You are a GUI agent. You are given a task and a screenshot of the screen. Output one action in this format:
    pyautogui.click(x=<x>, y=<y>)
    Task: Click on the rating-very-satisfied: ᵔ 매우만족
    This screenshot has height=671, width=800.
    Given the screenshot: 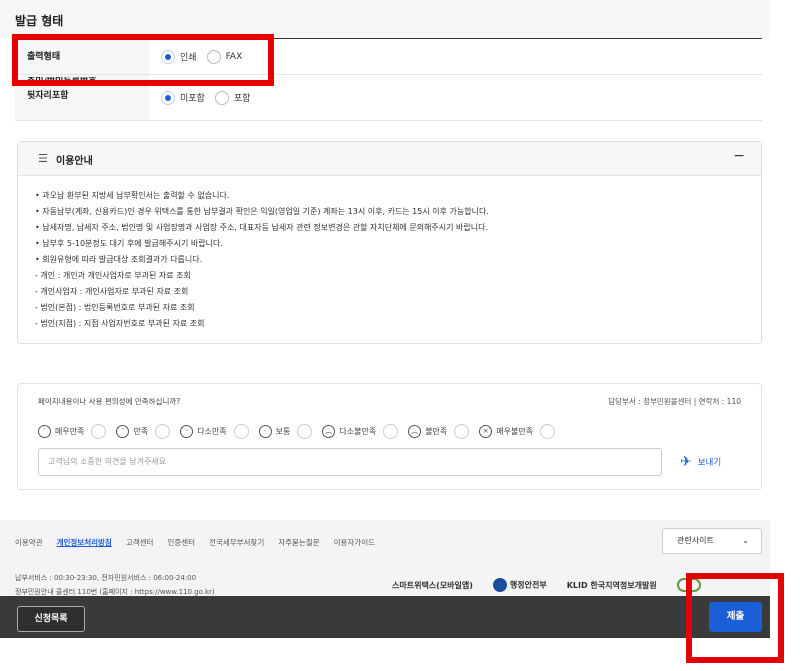 What is the action you would take?
    pyautogui.click(x=72, y=431)
    